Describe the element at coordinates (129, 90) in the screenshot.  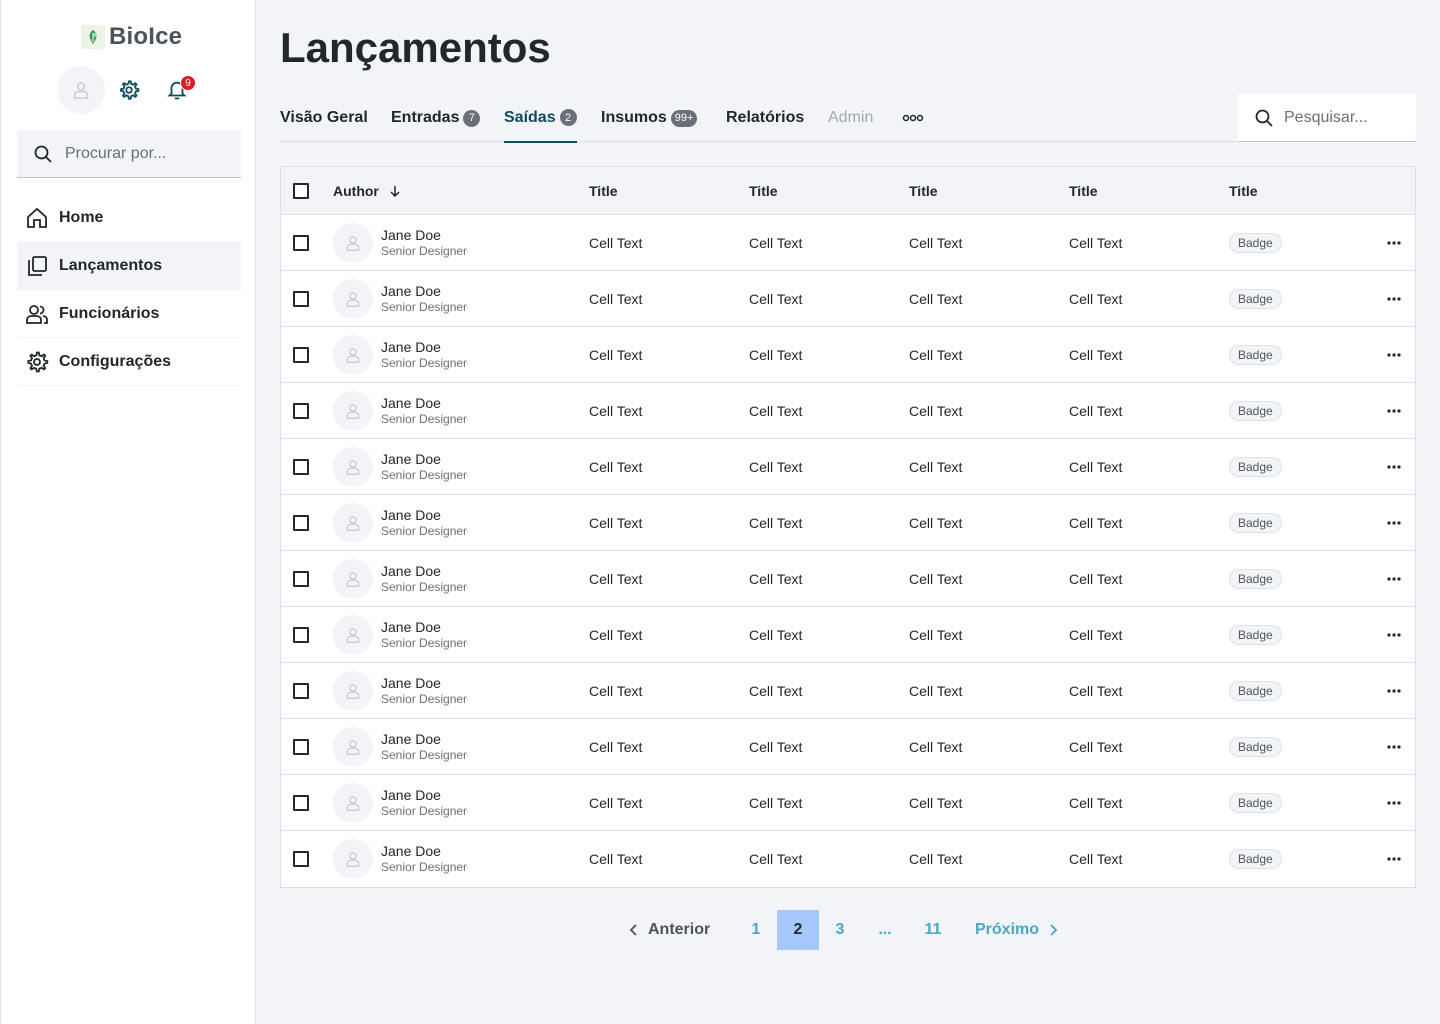
I see `settings-button` at that location.